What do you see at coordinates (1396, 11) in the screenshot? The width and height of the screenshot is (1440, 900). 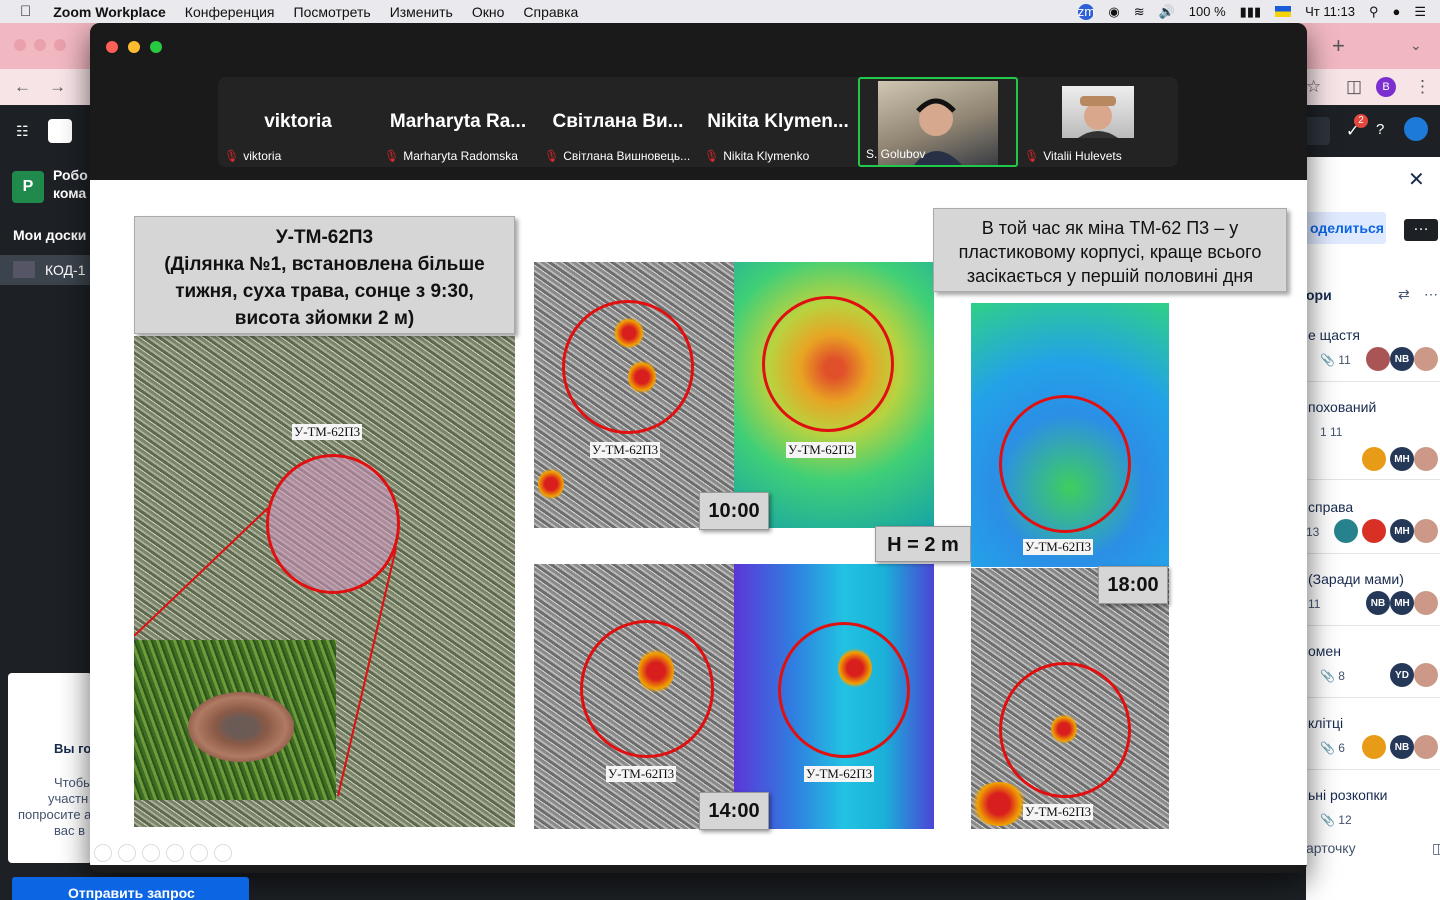 I see `siri-icon: ●` at bounding box center [1396, 11].